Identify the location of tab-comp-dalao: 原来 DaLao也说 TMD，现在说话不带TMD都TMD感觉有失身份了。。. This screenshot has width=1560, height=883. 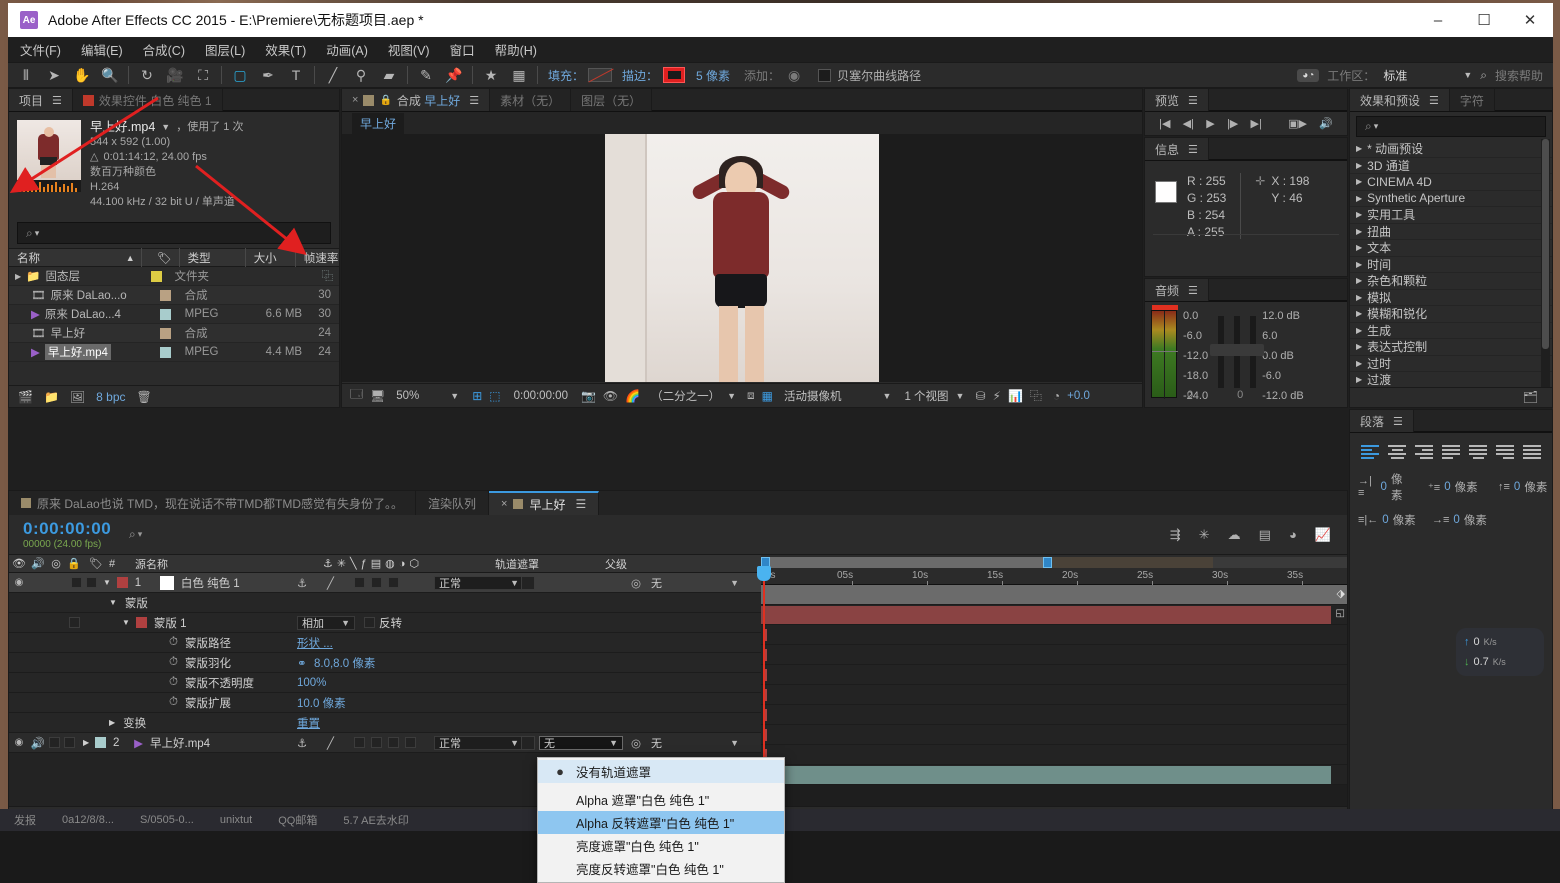
(213, 503).